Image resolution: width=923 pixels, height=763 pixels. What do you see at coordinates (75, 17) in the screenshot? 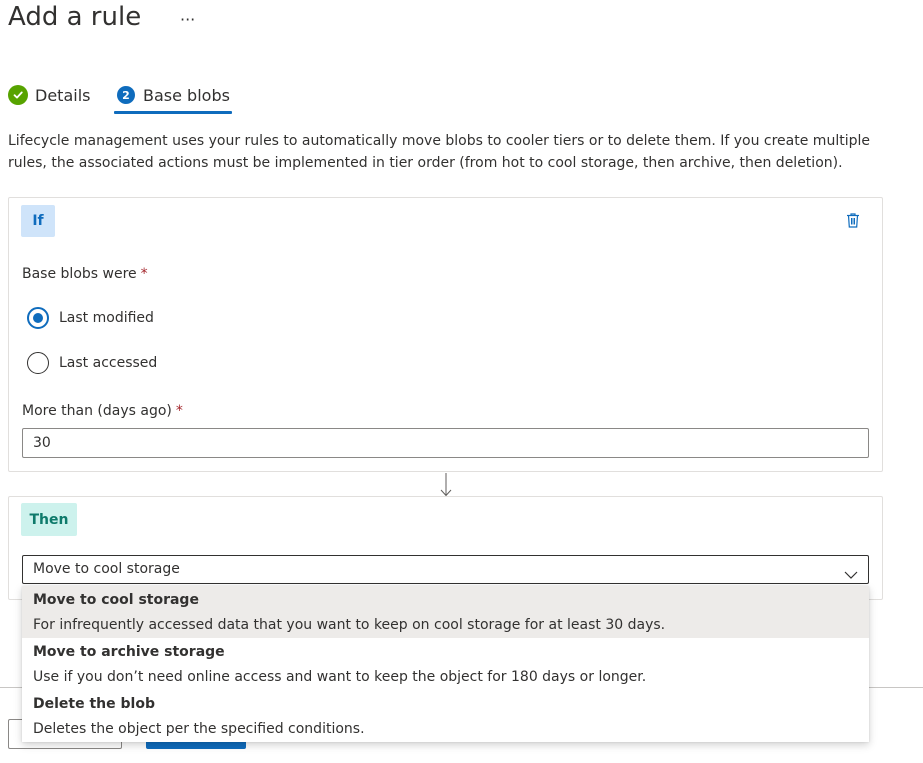
I see `page-title: Add a rule` at bounding box center [75, 17].